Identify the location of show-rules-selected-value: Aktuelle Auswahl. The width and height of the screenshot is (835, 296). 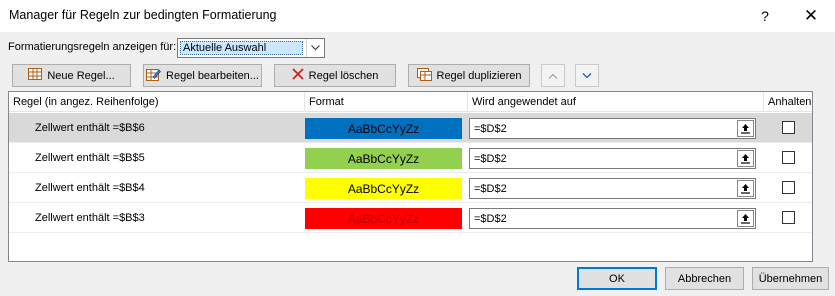
(241, 48).